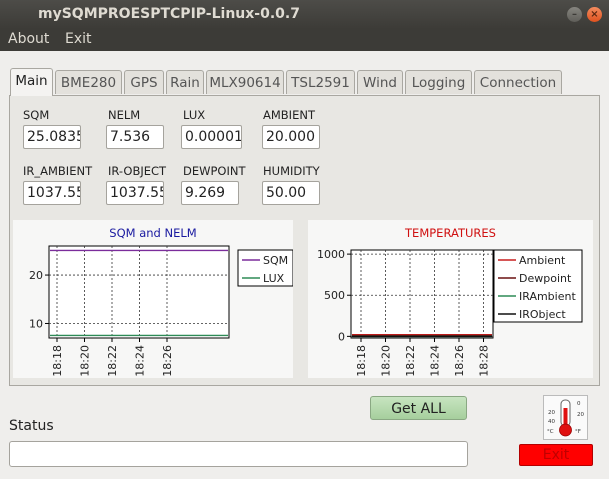  Describe the element at coordinates (210, 193) in the screenshot. I see `dewpoint-field: 9.269` at that location.